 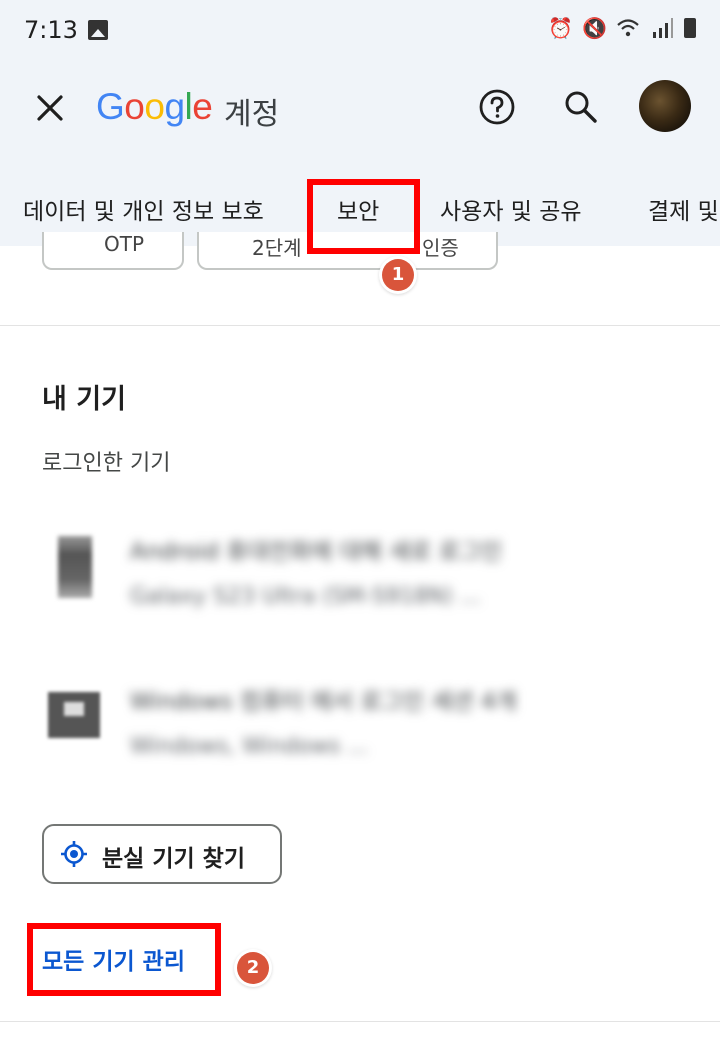 I want to click on device-2-title: Windows 컴퓨터 에서 로그인 세션 4개, so click(x=323, y=699).